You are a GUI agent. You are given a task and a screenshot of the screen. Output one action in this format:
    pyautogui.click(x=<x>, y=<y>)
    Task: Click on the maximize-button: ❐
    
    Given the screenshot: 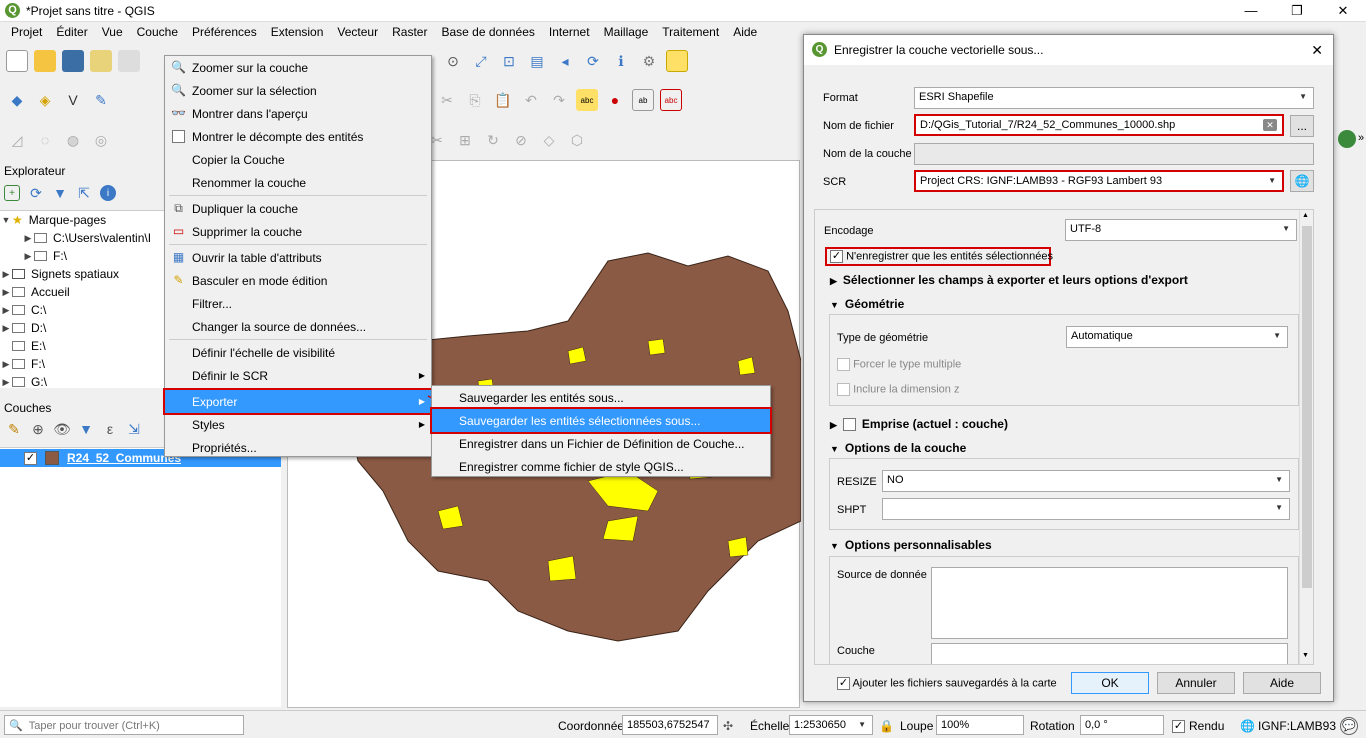 What is the action you would take?
    pyautogui.click(x=1297, y=11)
    